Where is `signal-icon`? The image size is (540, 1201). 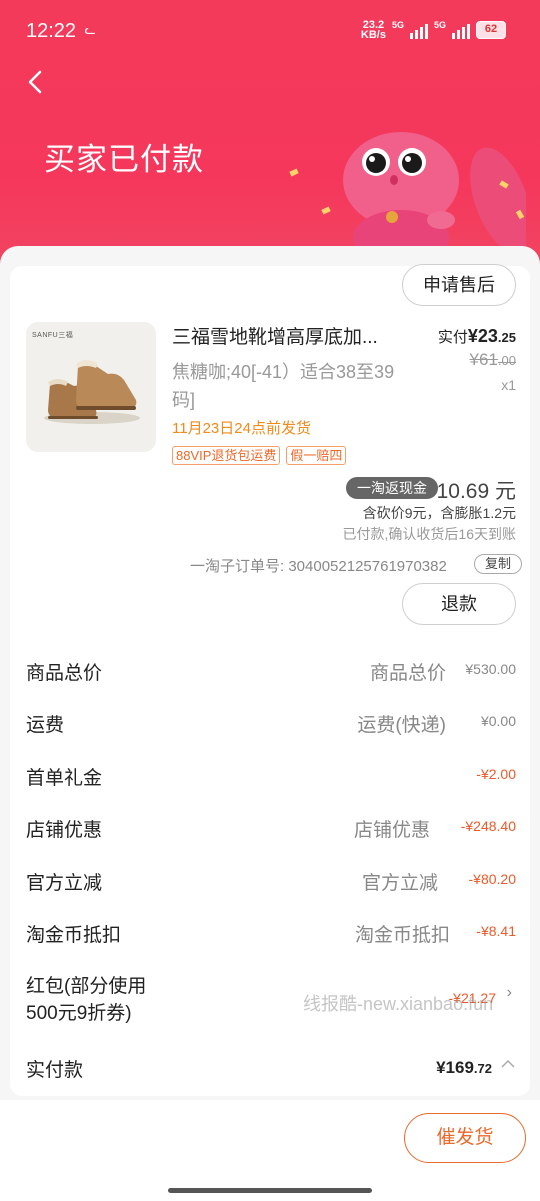
signal-icon is located at coordinates (418, 30).